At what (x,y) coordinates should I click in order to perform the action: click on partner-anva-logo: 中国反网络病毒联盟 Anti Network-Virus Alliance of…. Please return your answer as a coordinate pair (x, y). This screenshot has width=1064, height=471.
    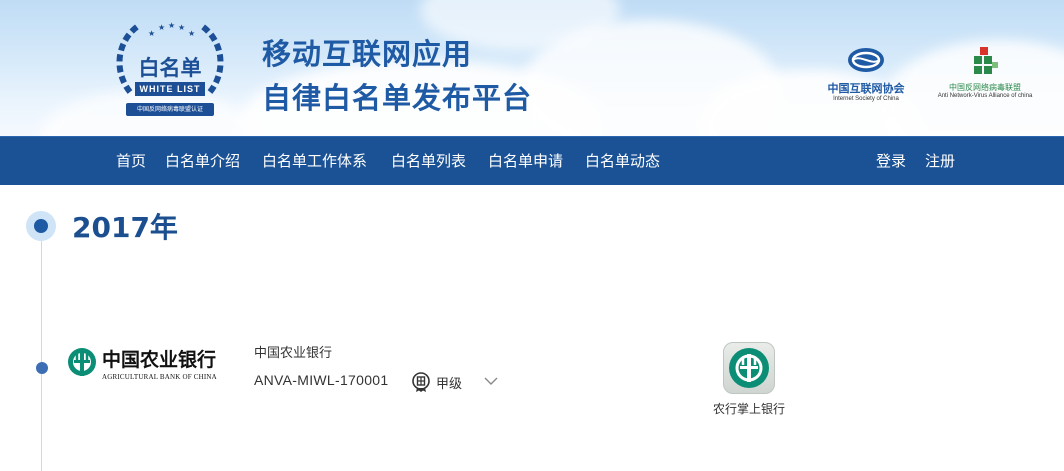
    Looking at the image, I should click on (985, 72).